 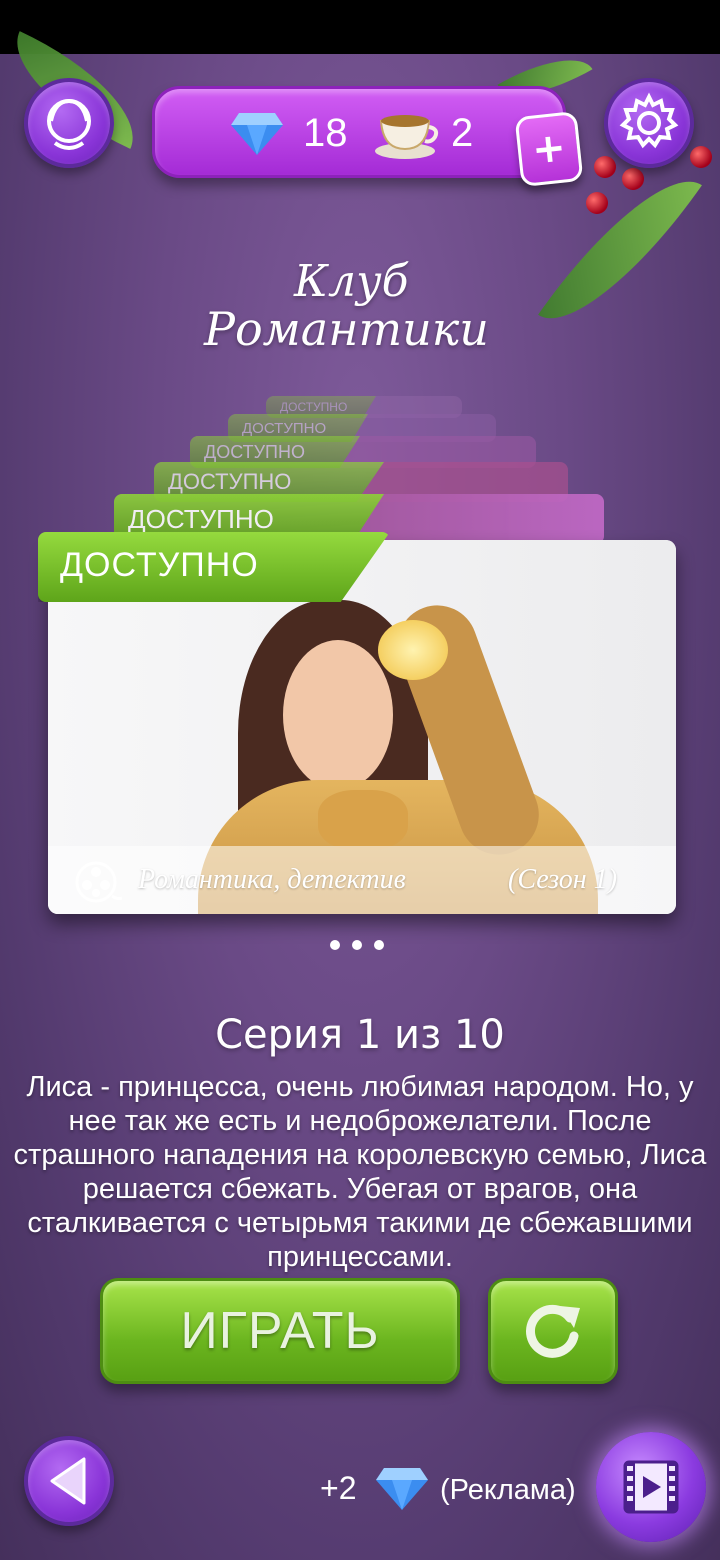 What do you see at coordinates (359, 132) in the screenshot?
I see `currency-bar: 18 2` at bounding box center [359, 132].